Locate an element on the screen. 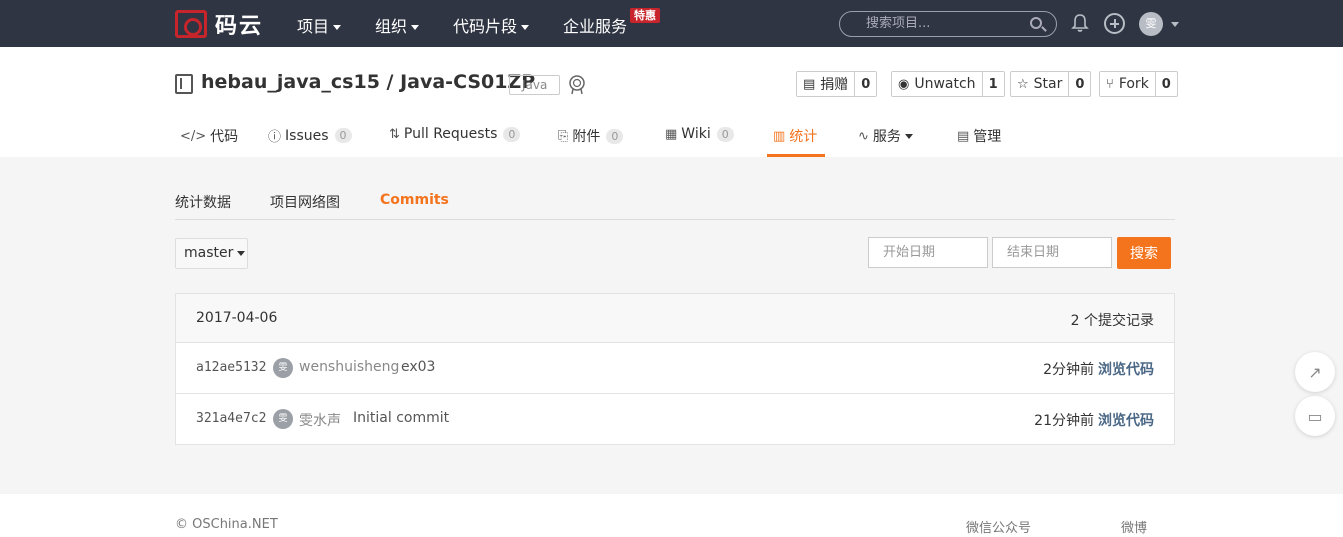 The width and height of the screenshot is (1343, 537). search-button: 搜索 is located at coordinates (1144, 253).